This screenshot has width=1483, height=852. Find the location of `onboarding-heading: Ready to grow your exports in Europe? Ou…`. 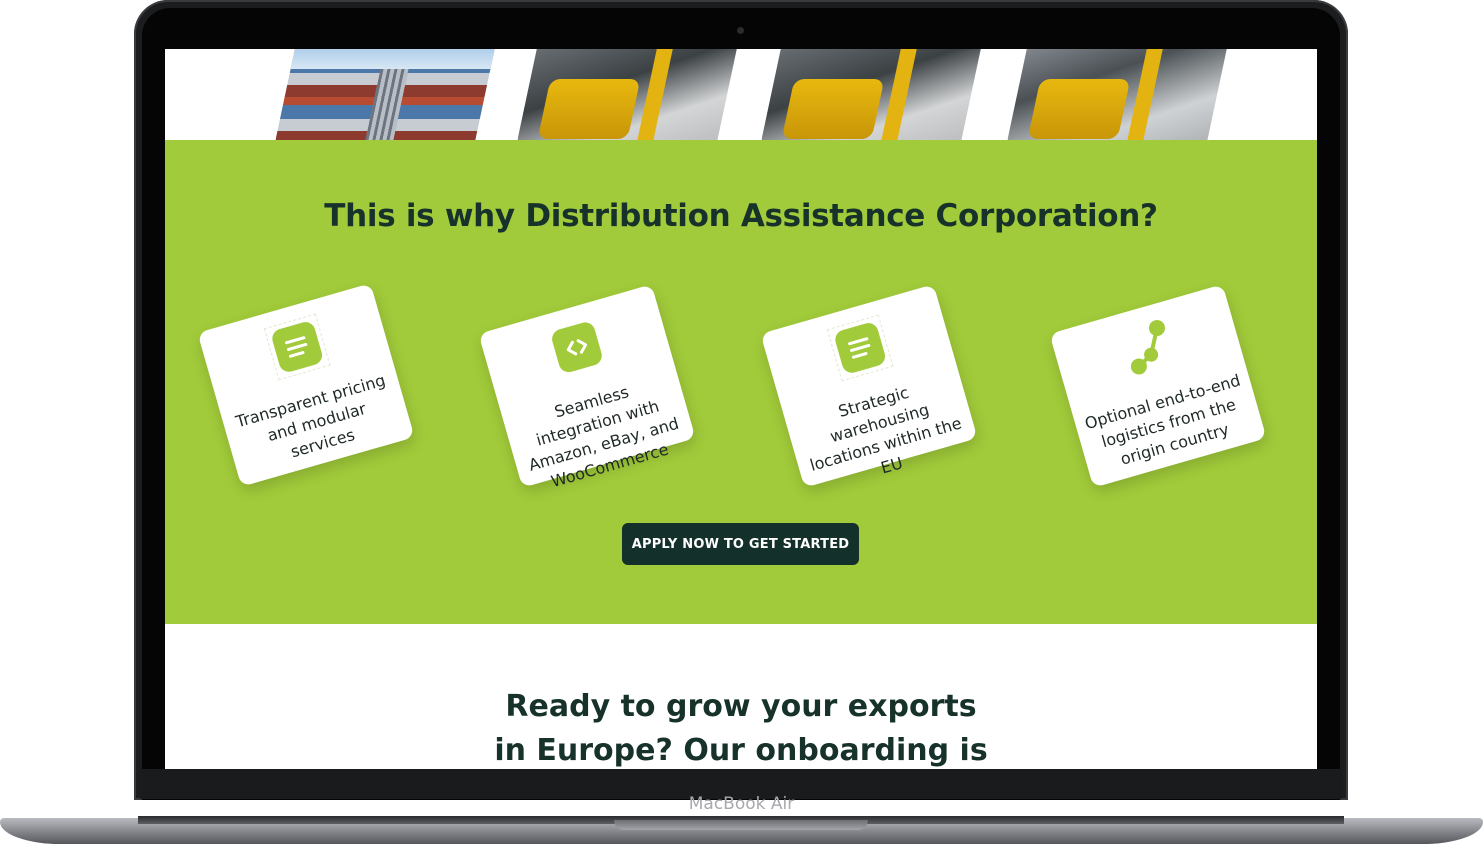

onboarding-heading: Ready to grow your exports in Europe? Ou… is located at coordinates (741, 727).